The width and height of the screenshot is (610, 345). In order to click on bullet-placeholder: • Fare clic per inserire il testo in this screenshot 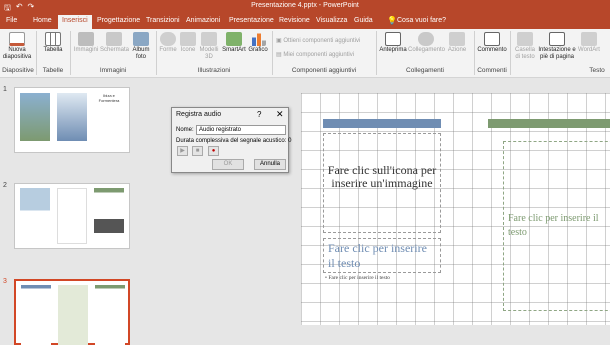, I will do `click(384, 278)`.